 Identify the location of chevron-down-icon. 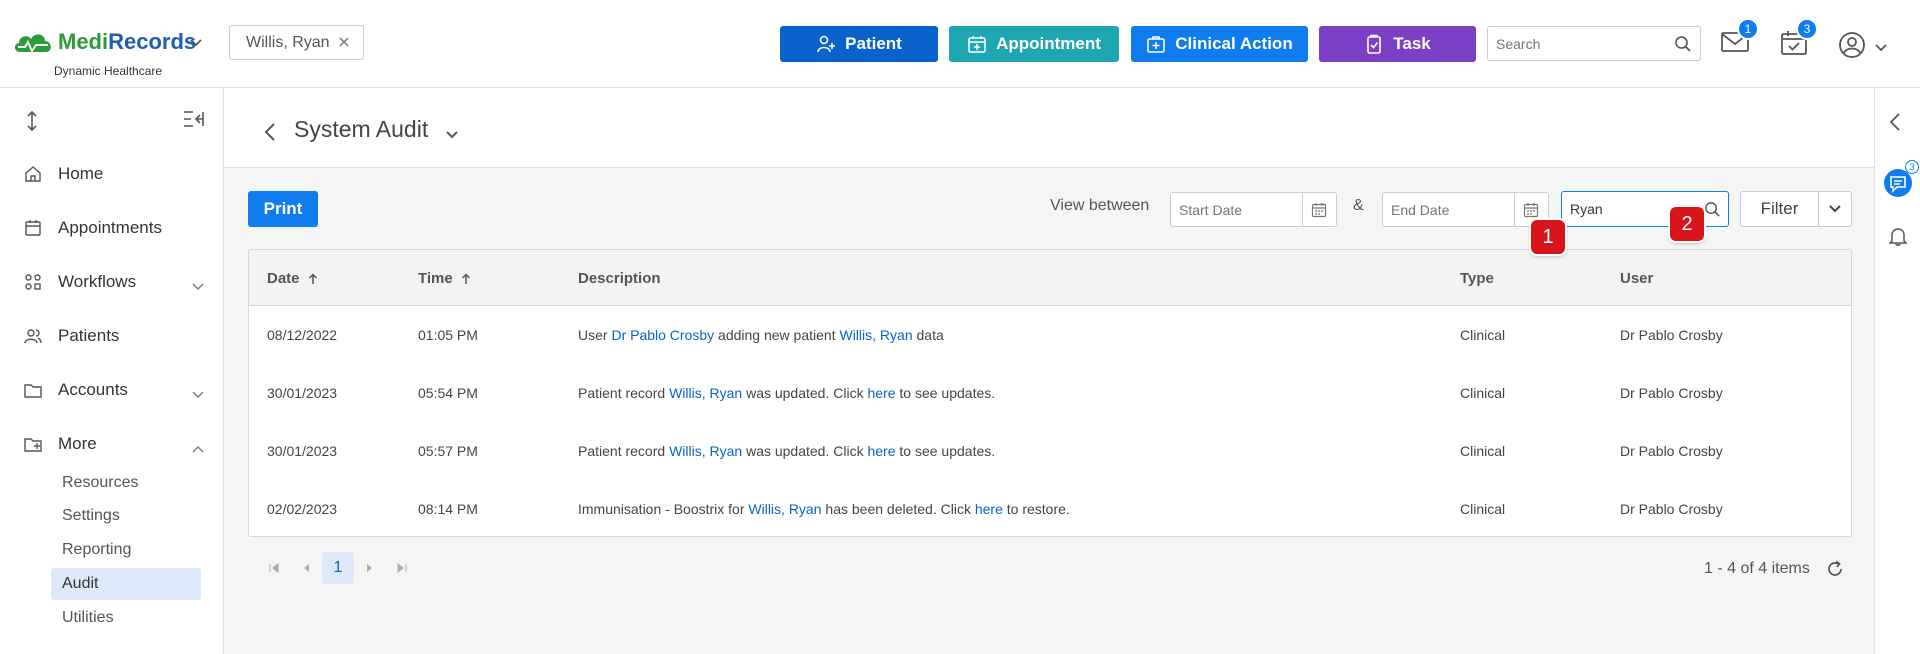
(198, 286).